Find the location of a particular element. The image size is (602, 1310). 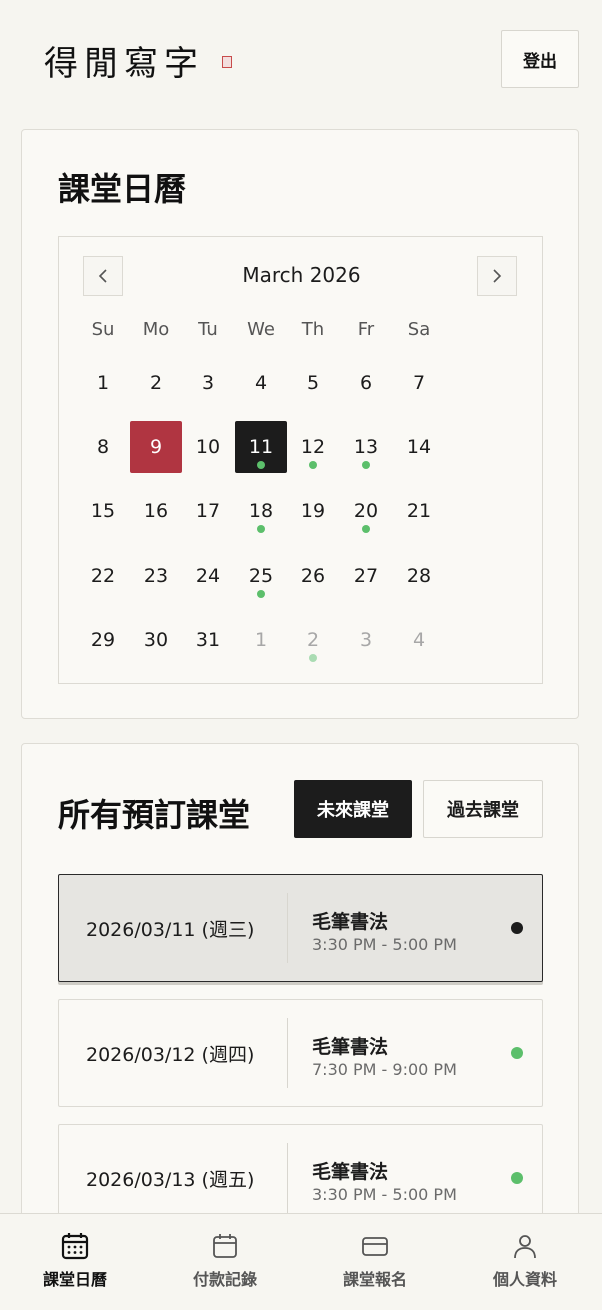

calendar-day: 12 is located at coordinates (313, 447).